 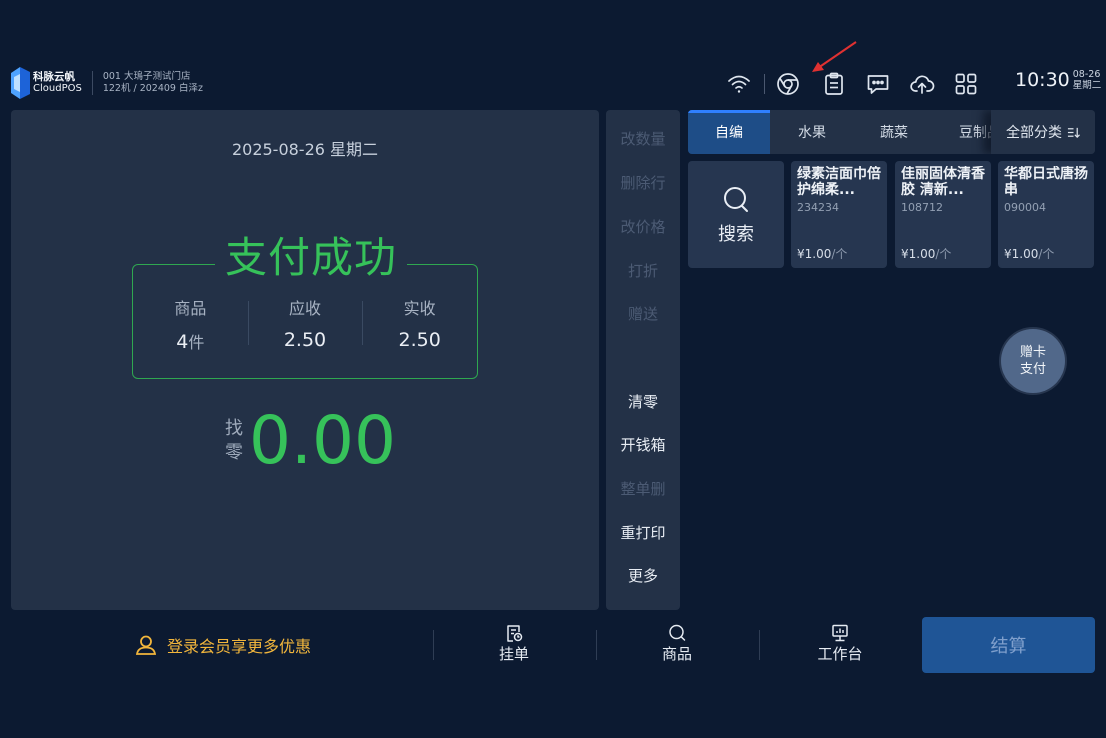 What do you see at coordinates (190, 324) in the screenshot?
I see `summary-items: 商品 4件` at bounding box center [190, 324].